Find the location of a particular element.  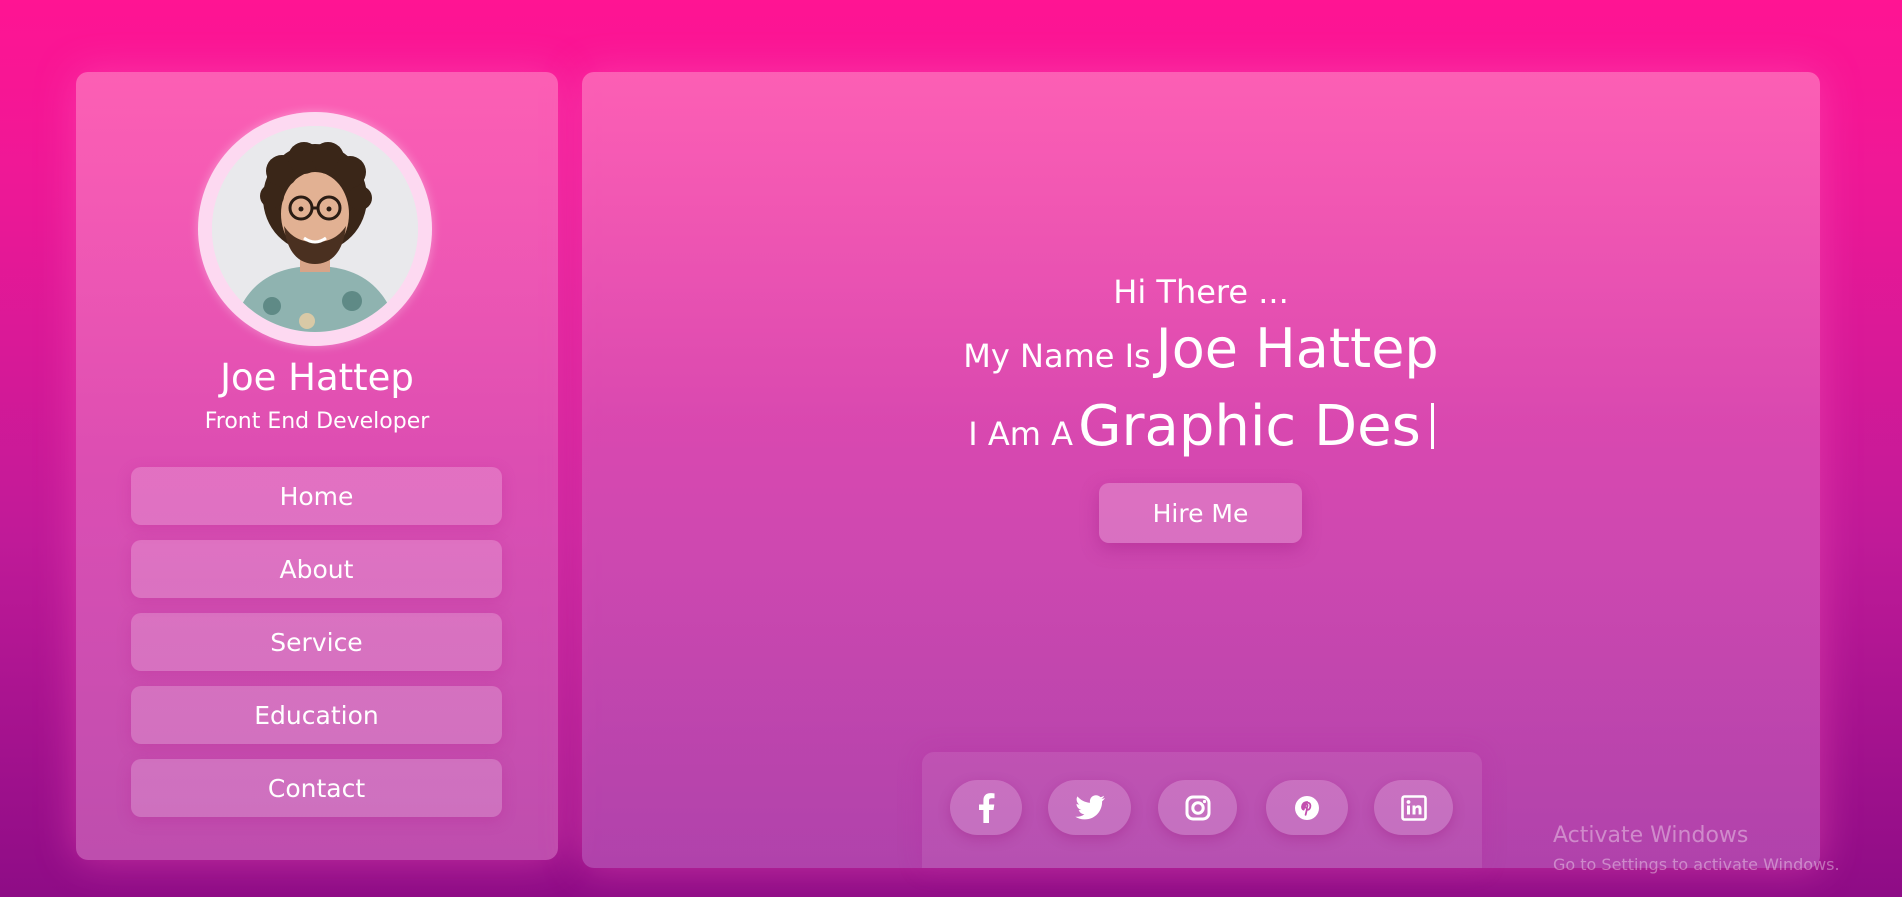

profile-photo is located at coordinates (315, 229).